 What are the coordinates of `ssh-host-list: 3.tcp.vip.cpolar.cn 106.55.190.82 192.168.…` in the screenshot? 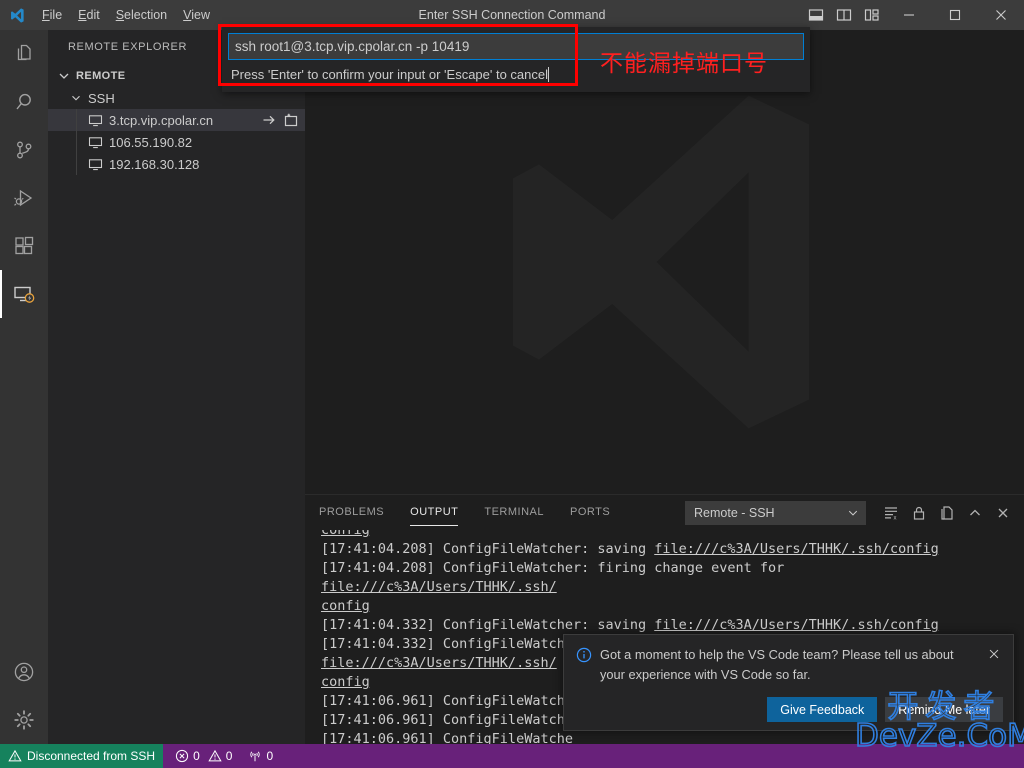 It's located at (176, 142).